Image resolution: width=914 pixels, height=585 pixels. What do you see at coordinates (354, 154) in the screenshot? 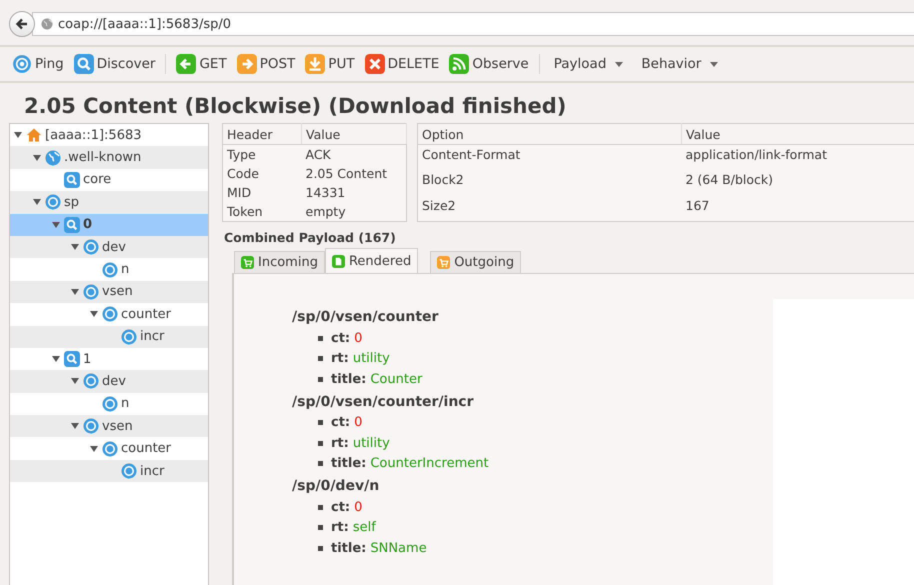
I see `table-cell: ACK` at bounding box center [354, 154].